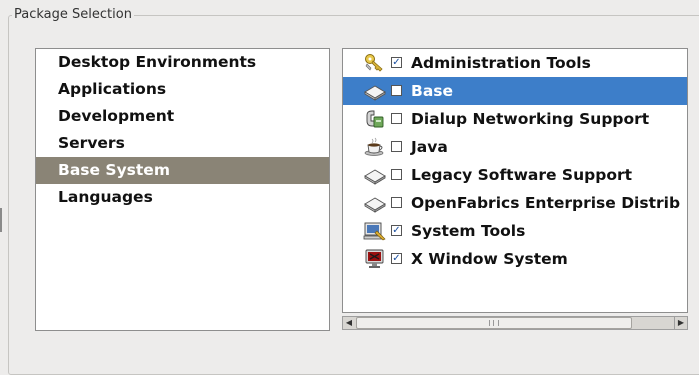  I want to click on group-label: Dialup Networking Support, so click(530, 119).